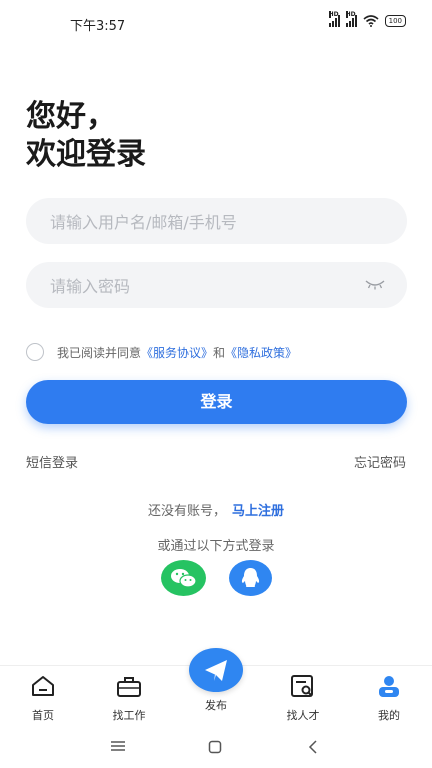 This screenshot has width=432, height=768. I want to click on sms-login-link: 短信登录, so click(52, 461).